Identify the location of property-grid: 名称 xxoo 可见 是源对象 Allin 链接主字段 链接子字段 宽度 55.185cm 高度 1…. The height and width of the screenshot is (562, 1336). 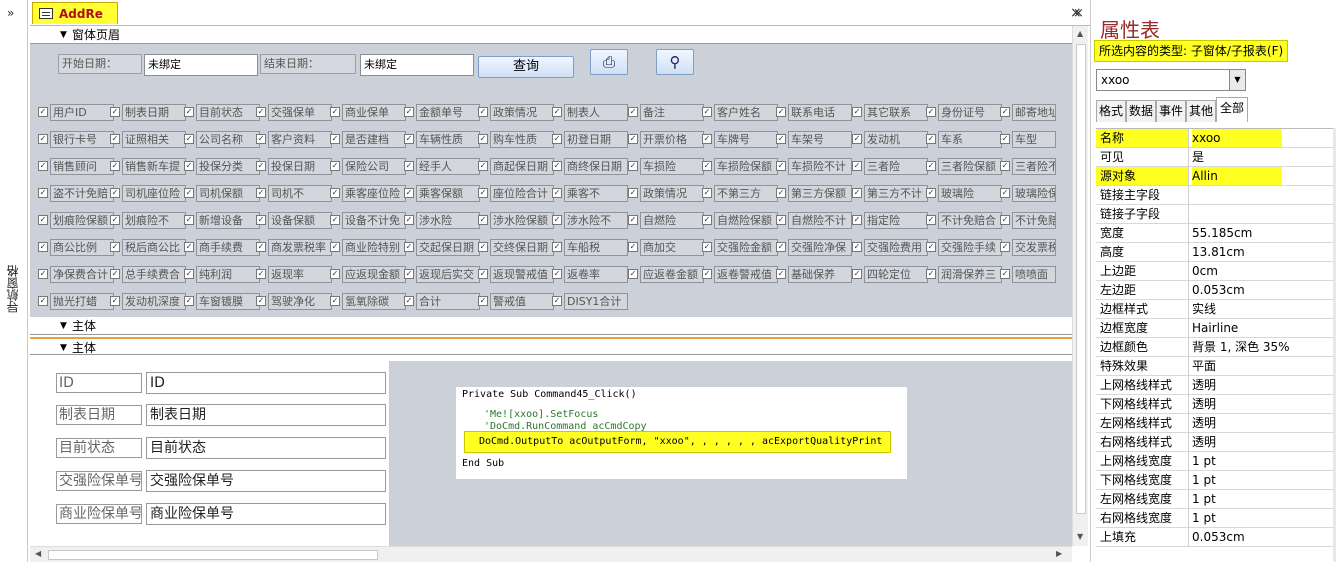
(1216, 345).